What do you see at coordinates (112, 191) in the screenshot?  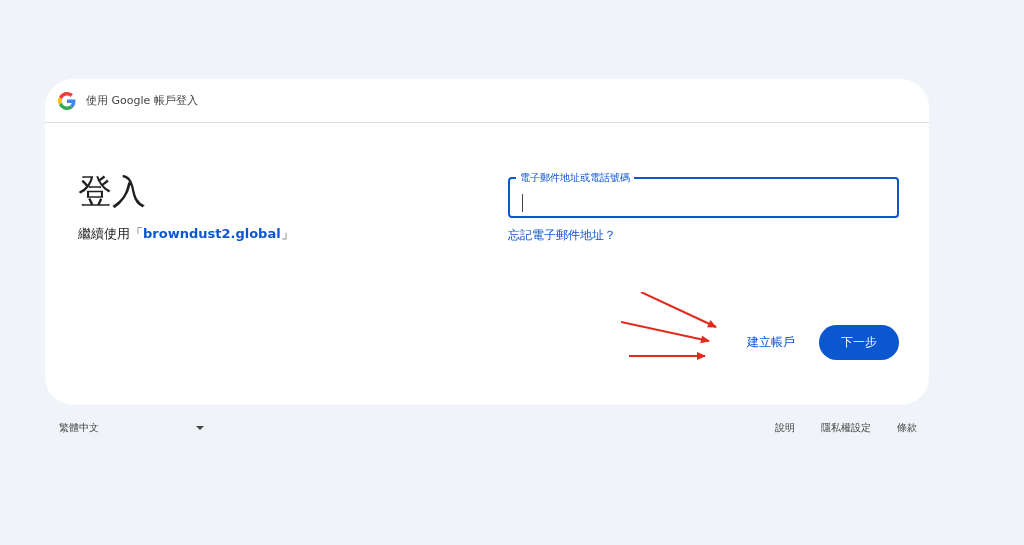 I see `sign-in-heading: 登入` at bounding box center [112, 191].